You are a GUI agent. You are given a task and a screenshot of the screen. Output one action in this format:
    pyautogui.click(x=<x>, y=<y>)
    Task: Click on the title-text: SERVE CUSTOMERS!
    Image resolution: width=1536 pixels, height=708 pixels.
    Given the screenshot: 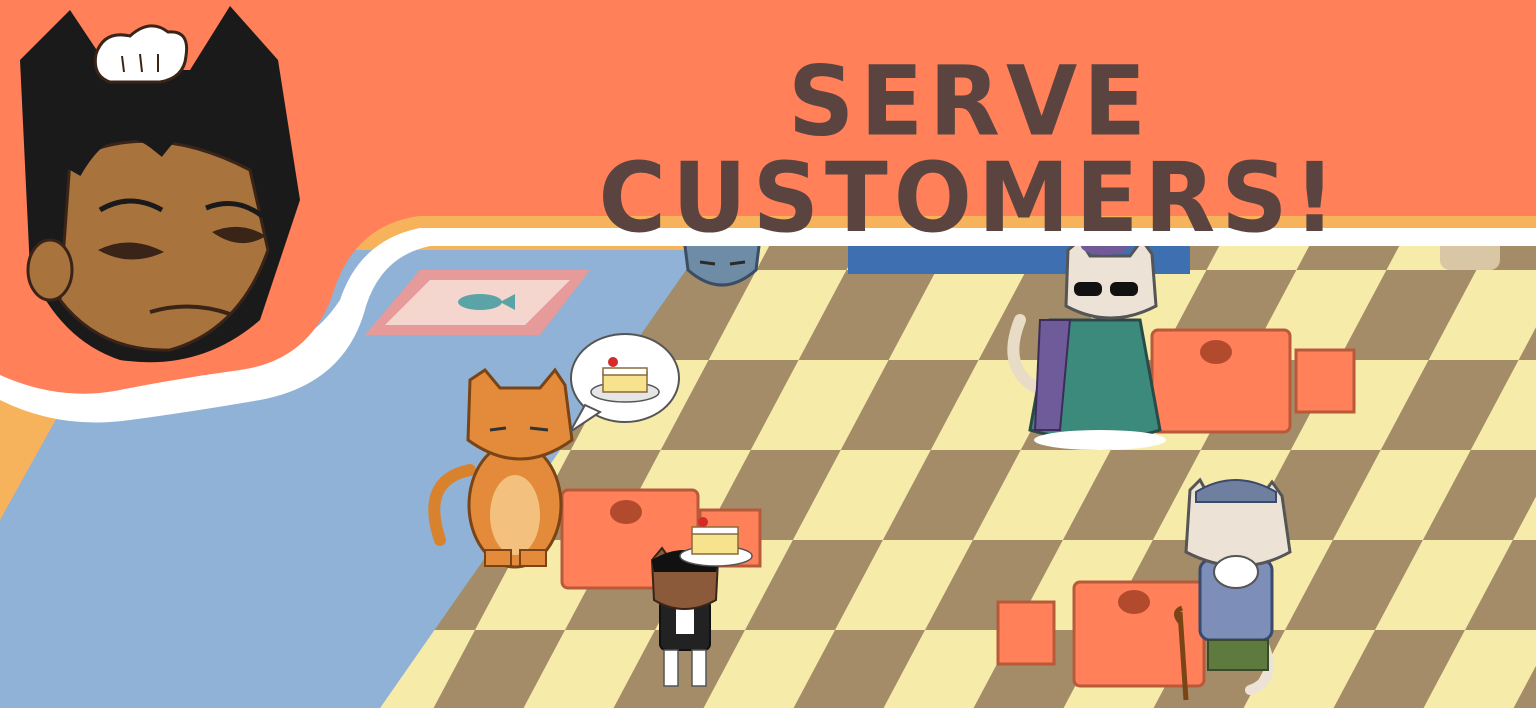 What is the action you would take?
    pyautogui.click(x=970, y=149)
    